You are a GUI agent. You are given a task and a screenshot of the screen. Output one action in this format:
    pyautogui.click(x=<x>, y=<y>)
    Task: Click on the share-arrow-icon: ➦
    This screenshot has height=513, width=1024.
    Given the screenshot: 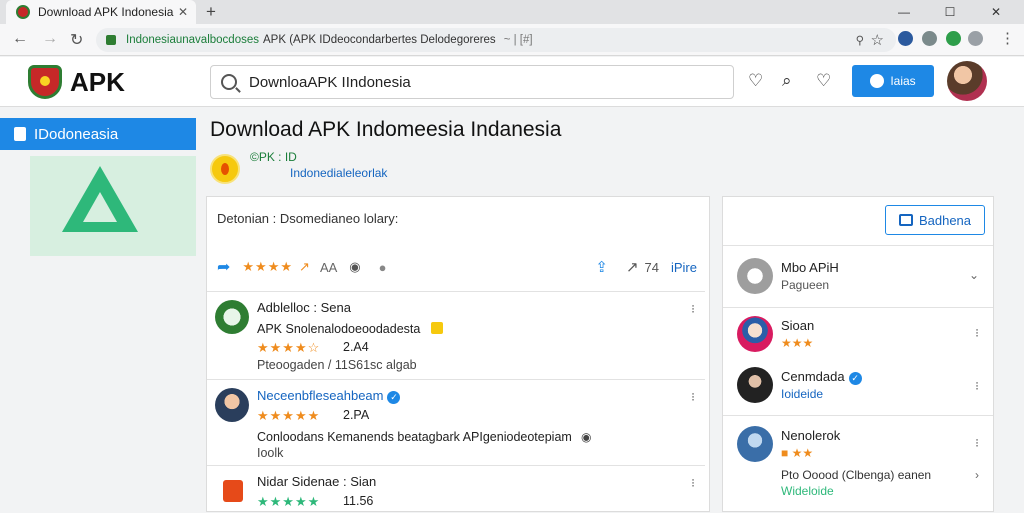 What is the action you would take?
    pyautogui.click(x=223, y=267)
    